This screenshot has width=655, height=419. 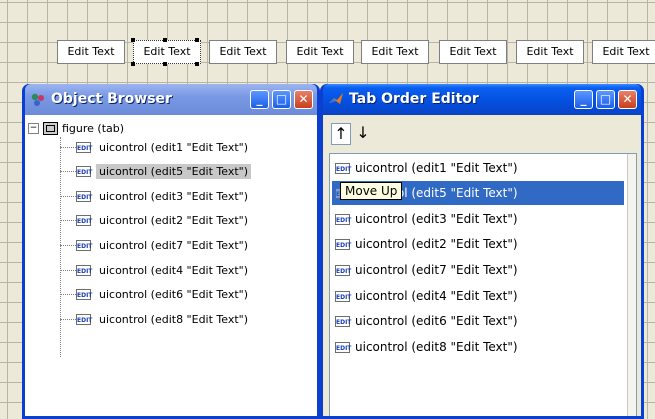 I want to click on list-item: EDIT uicontrol (edit3 "Edit Text"), so click(x=478, y=219).